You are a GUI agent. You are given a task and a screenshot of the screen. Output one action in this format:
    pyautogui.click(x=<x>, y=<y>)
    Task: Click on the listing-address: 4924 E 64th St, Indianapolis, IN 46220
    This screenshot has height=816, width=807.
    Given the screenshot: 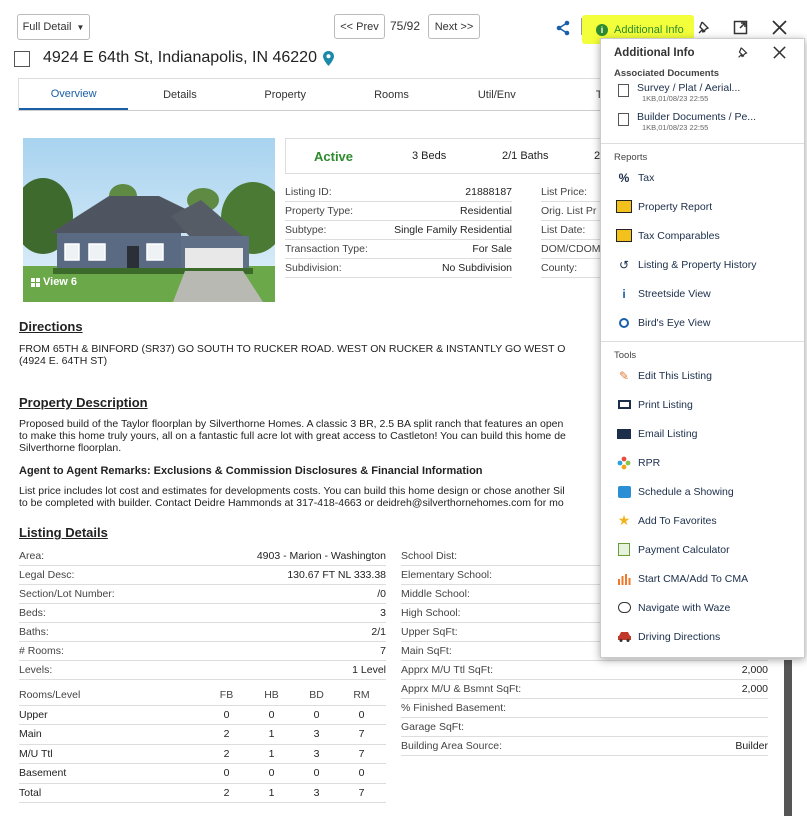 What is the action you would take?
    pyautogui.click(x=180, y=57)
    